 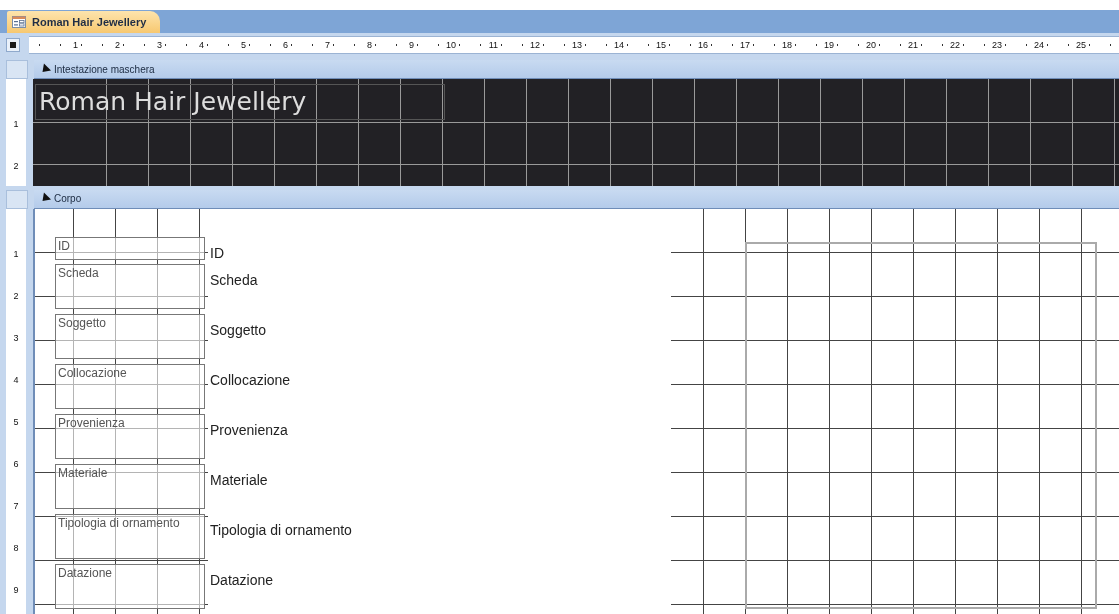 I want to click on ruler-number: 5, so click(x=16, y=422).